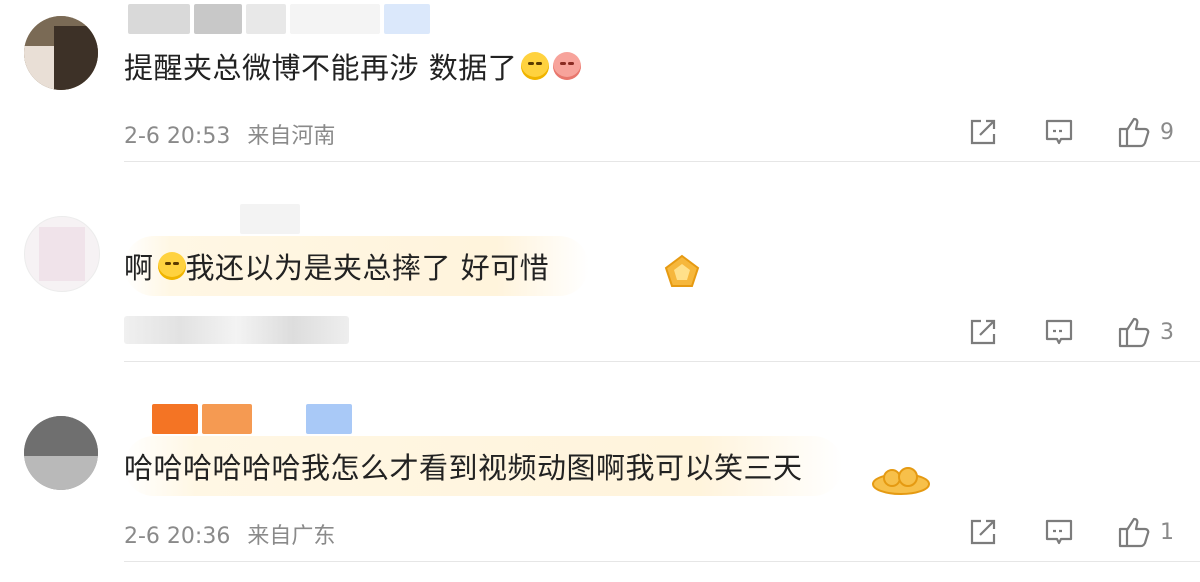 The height and width of the screenshot is (582, 1200). What do you see at coordinates (901, 481) in the screenshot?
I see `gold-cloud-badge-icon` at bounding box center [901, 481].